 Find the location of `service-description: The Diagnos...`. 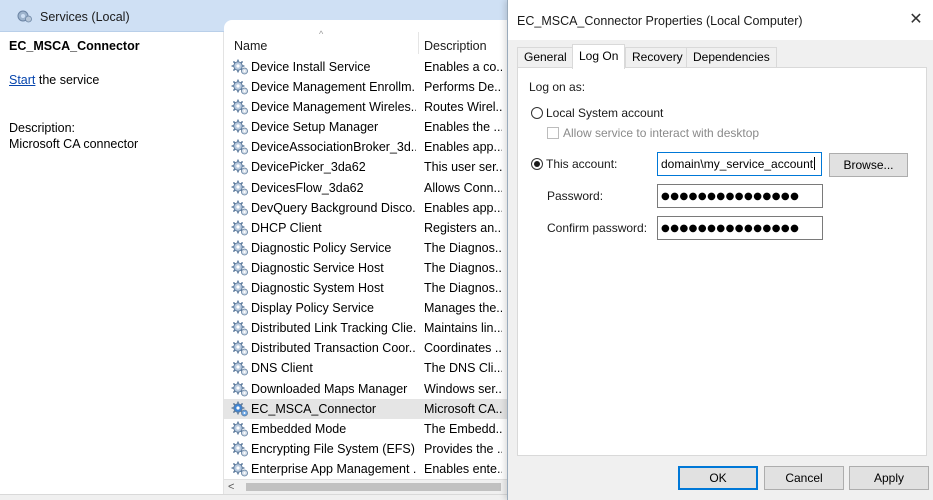

service-description: The Diagnos... is located at coordinates (463, 267).